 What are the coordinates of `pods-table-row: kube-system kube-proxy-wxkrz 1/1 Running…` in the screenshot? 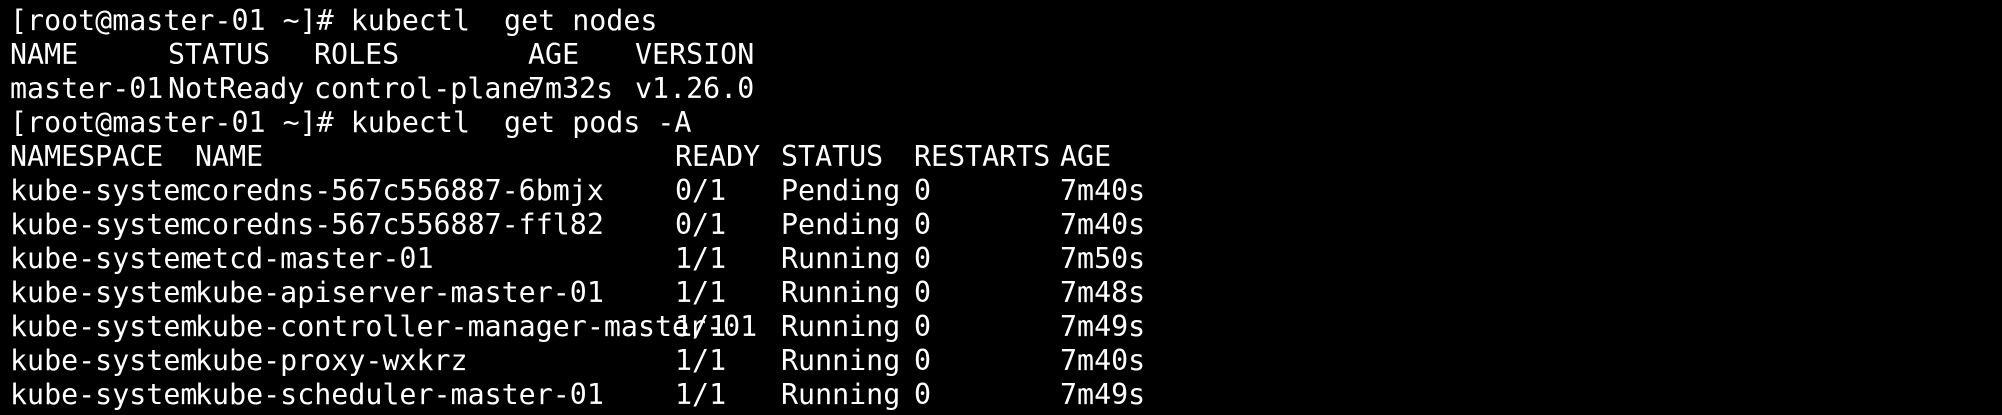 It's located at (1006, 361).